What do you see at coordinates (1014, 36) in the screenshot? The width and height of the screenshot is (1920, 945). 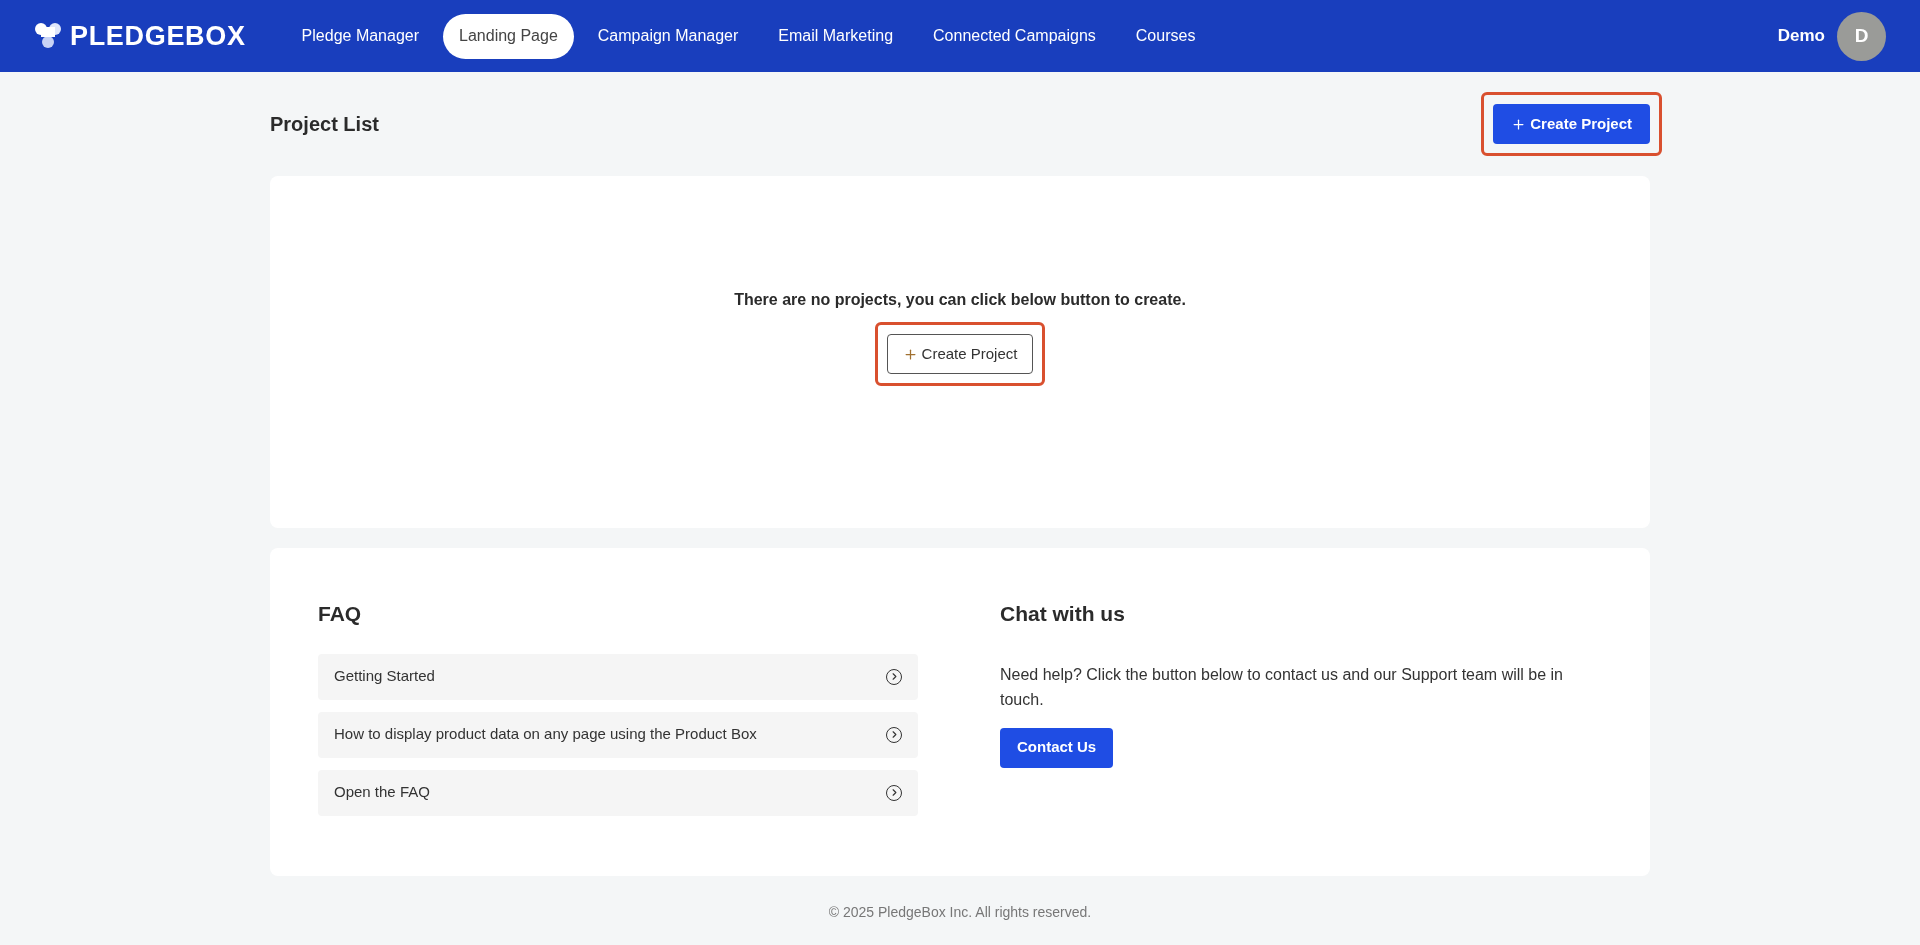 I see `nav-tab: Connected Campaigns` at bounding box center [1014, 36].